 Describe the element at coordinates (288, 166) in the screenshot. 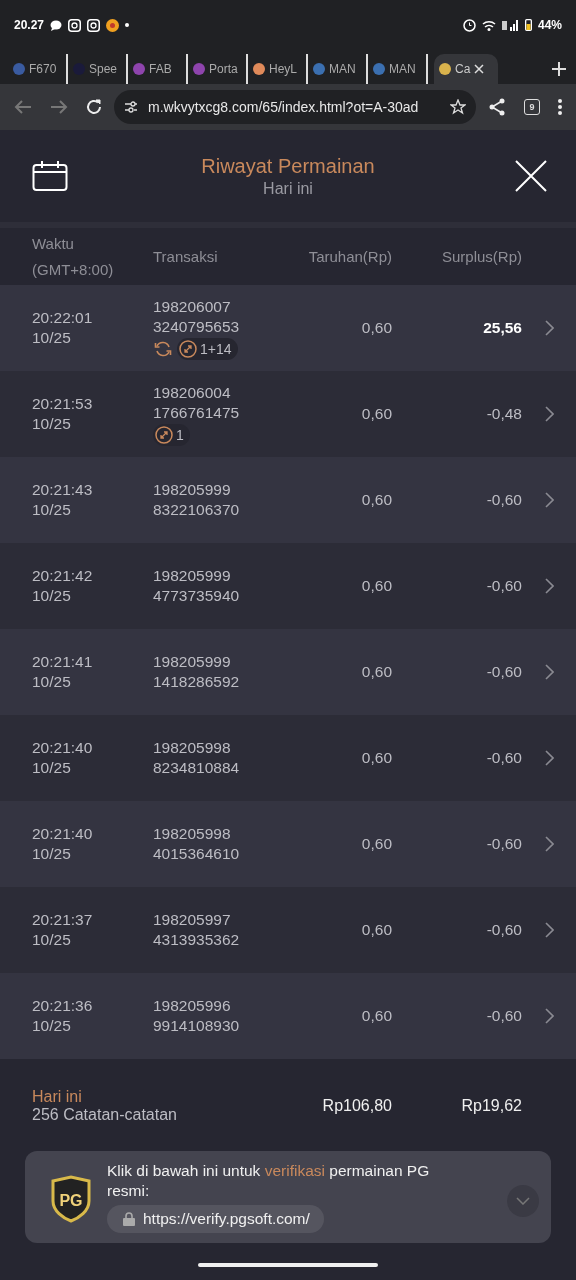

I see `page-title: Riwayat Permainan` at that location.